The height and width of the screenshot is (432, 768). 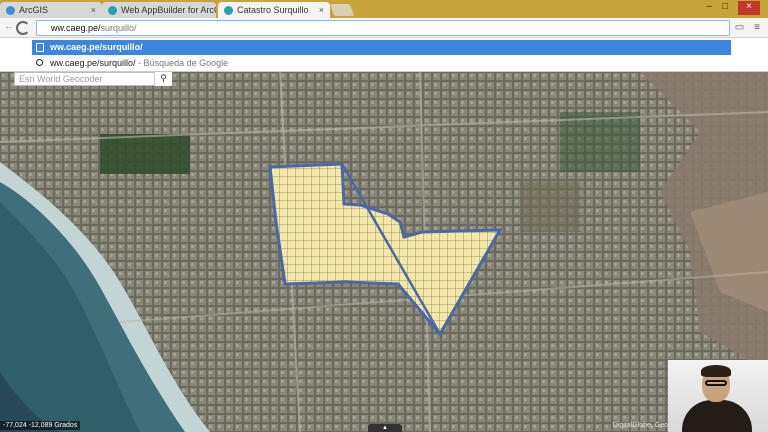 I want to click on catastro-favicon-icon, so click(x=228, y=10).